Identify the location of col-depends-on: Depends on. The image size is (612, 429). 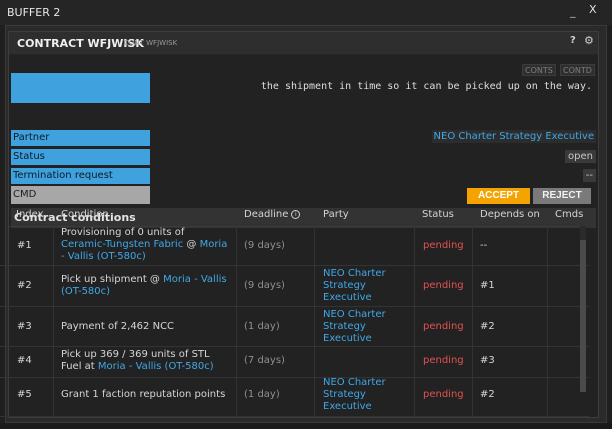
(510, 214).